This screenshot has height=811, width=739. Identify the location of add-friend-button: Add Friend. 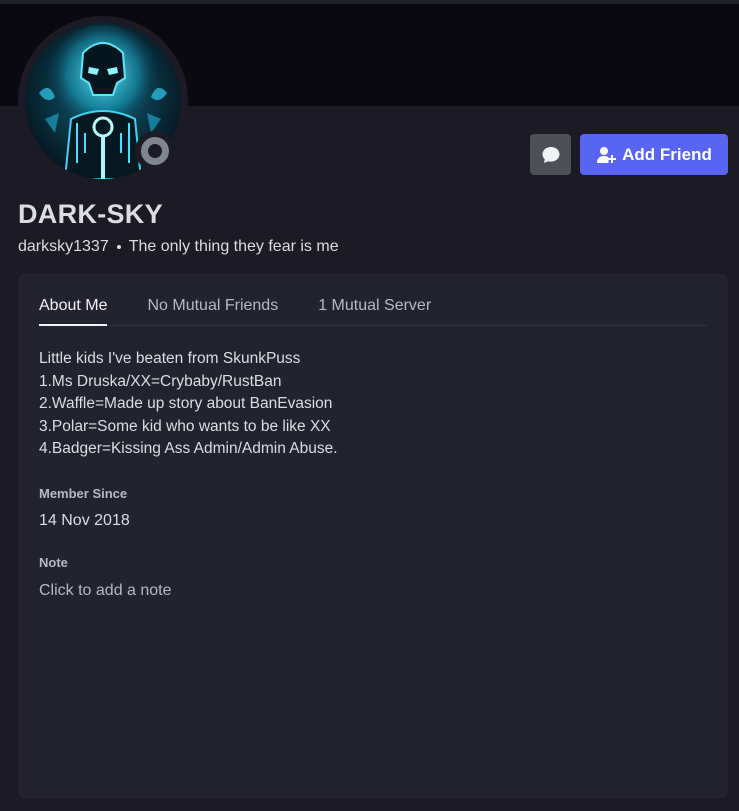
(654, 154).